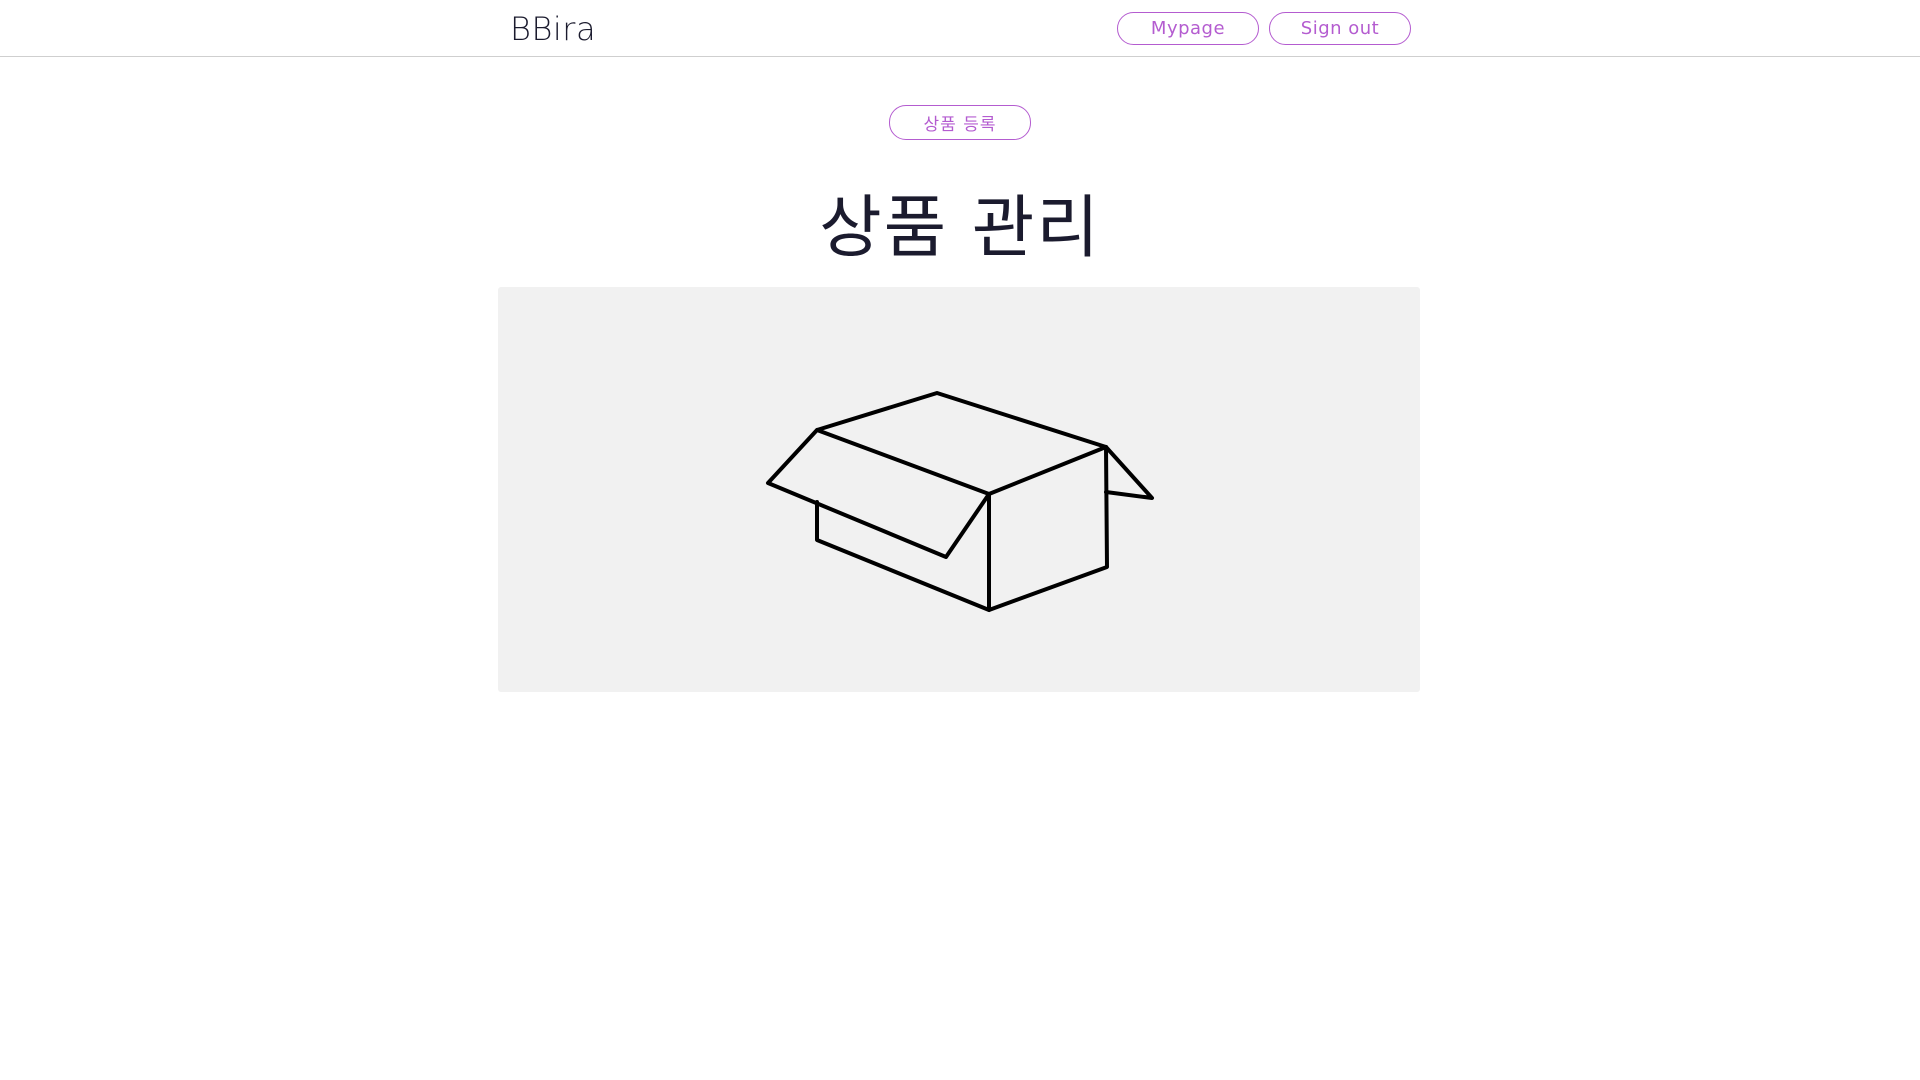 The height and width of the screenshot is (1080, 1920). Describe the element at coordinates (1188, 28) in the screenshot. I see `mypage-button: Mypage` at that location.